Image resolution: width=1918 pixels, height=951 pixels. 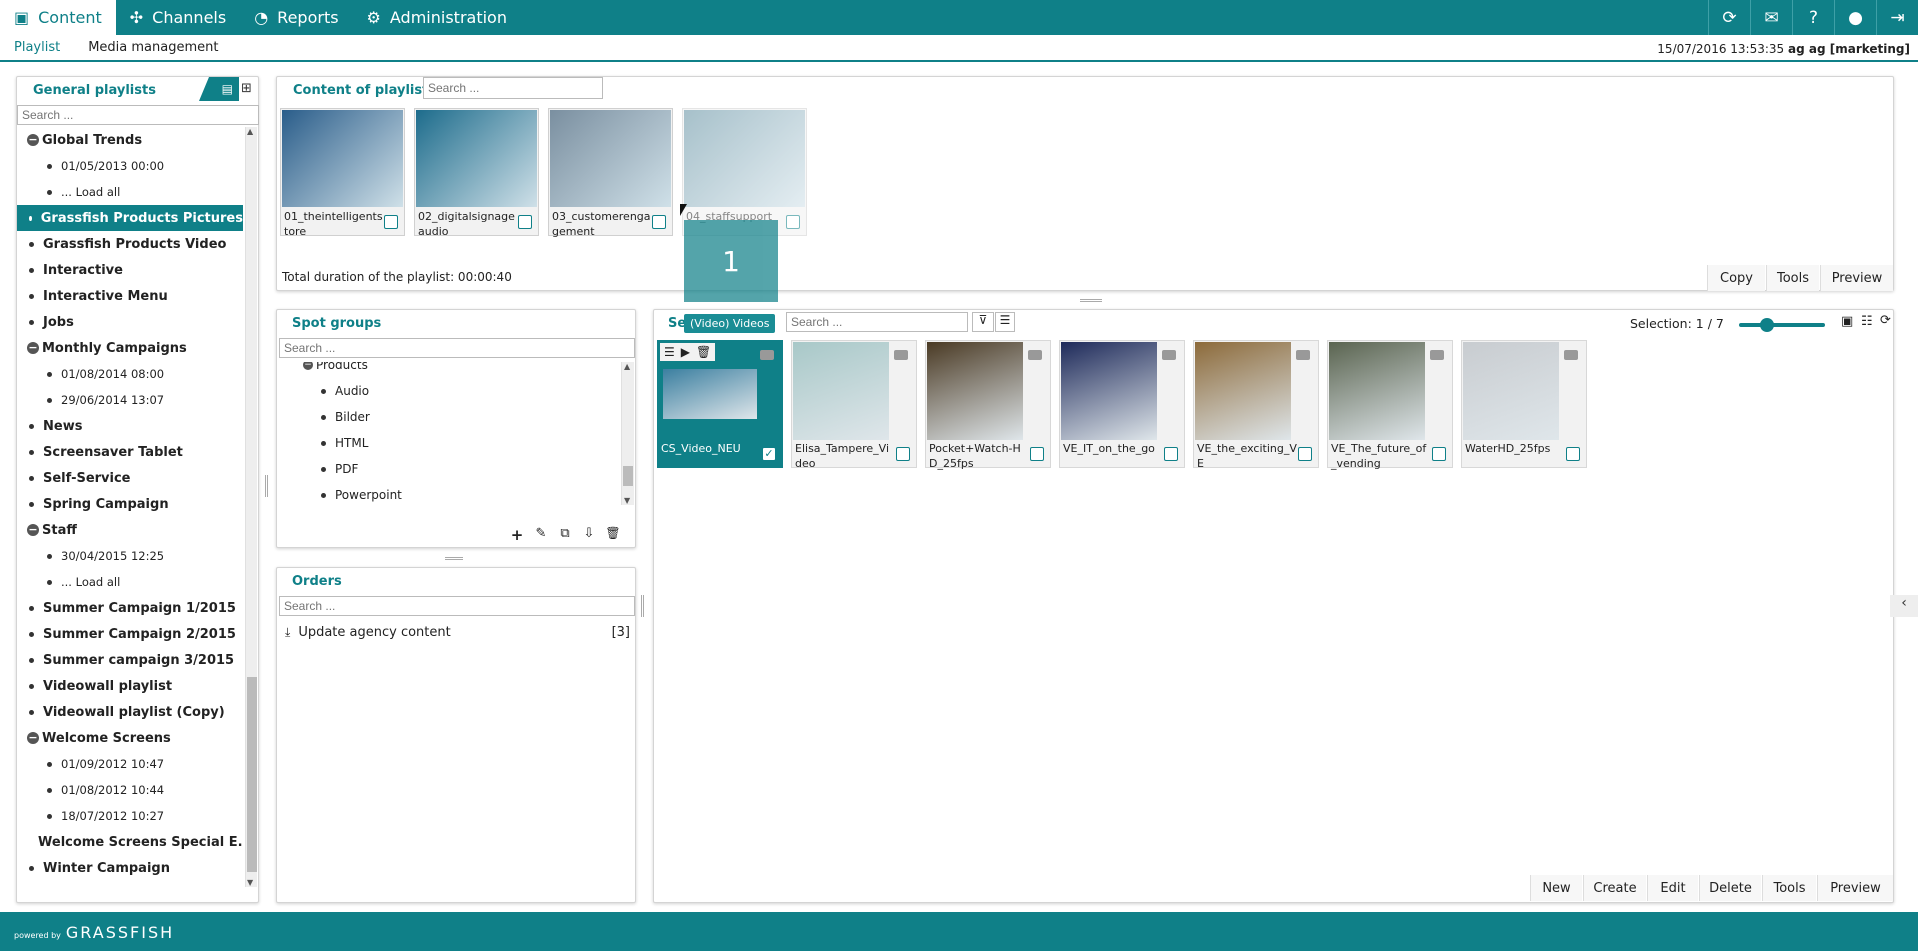 I want to click on playlist-scrollbar: ▲ ▼, so click(x=251, y=507).